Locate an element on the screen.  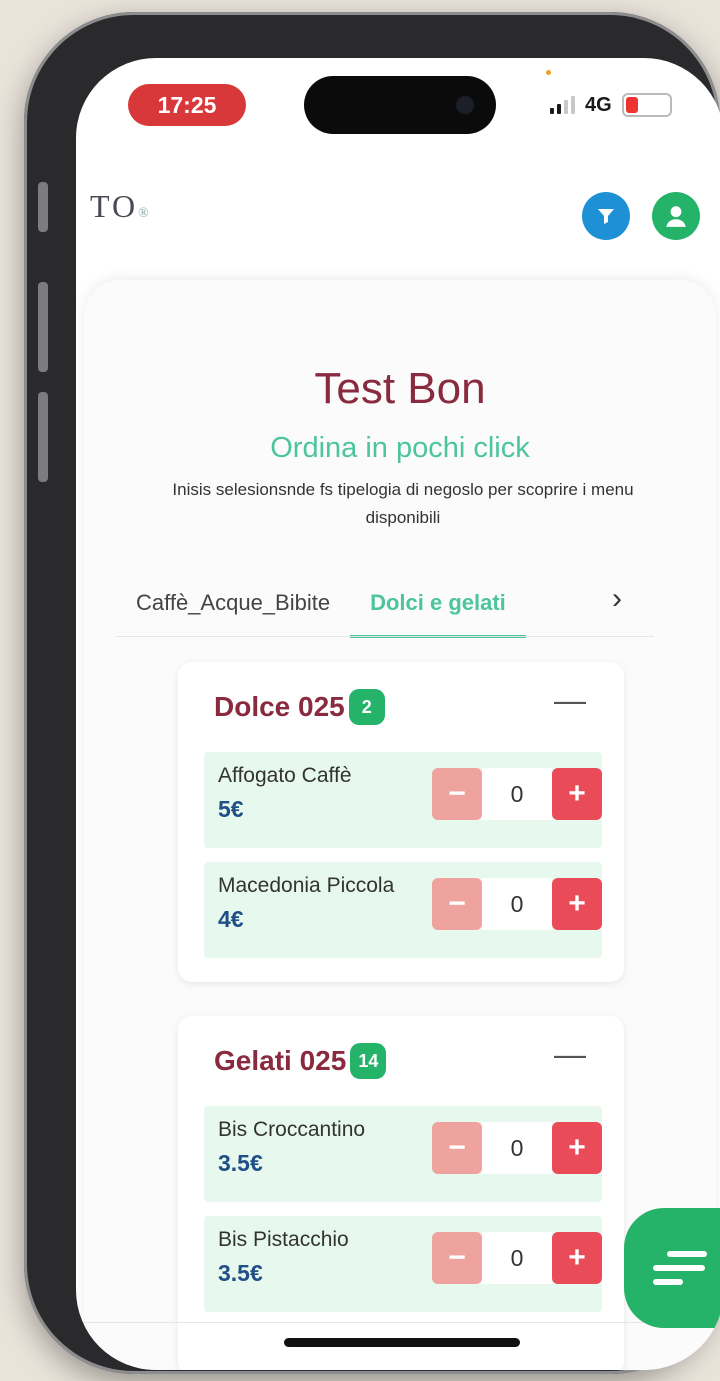
tabs-divider is located at coordinates (385, 636).